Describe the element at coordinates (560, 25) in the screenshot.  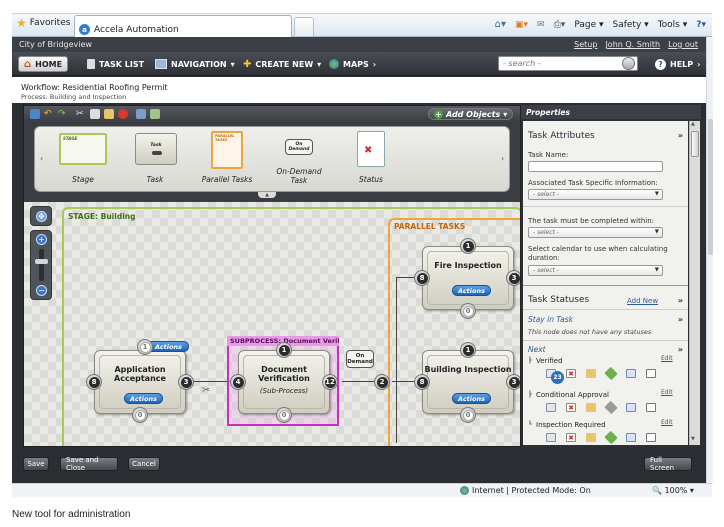
I see `print-icon: ⎙▾` at that location.